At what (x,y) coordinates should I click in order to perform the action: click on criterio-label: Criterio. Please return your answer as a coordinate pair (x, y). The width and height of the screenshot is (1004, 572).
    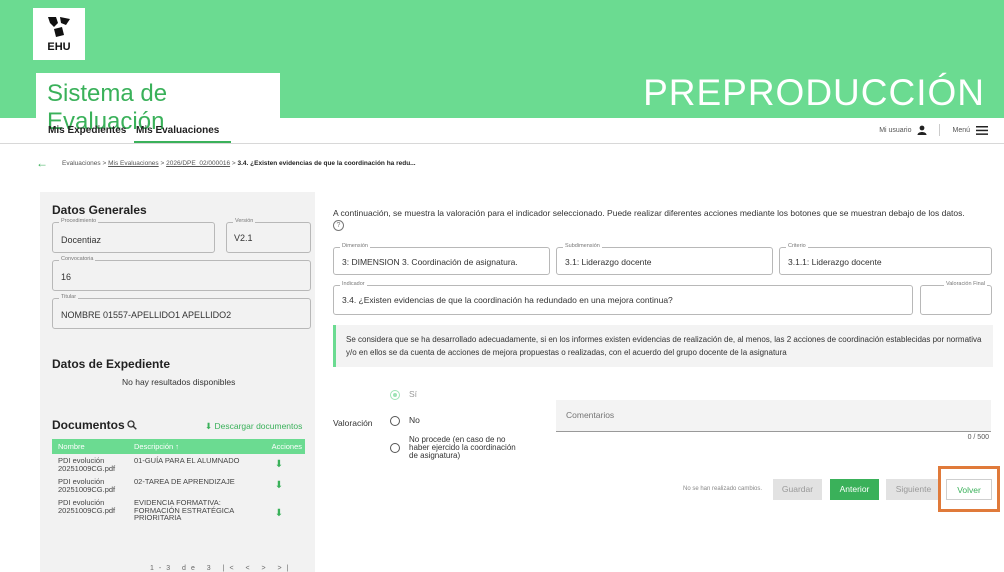
    Looking at the image, I should click on (797, 246).